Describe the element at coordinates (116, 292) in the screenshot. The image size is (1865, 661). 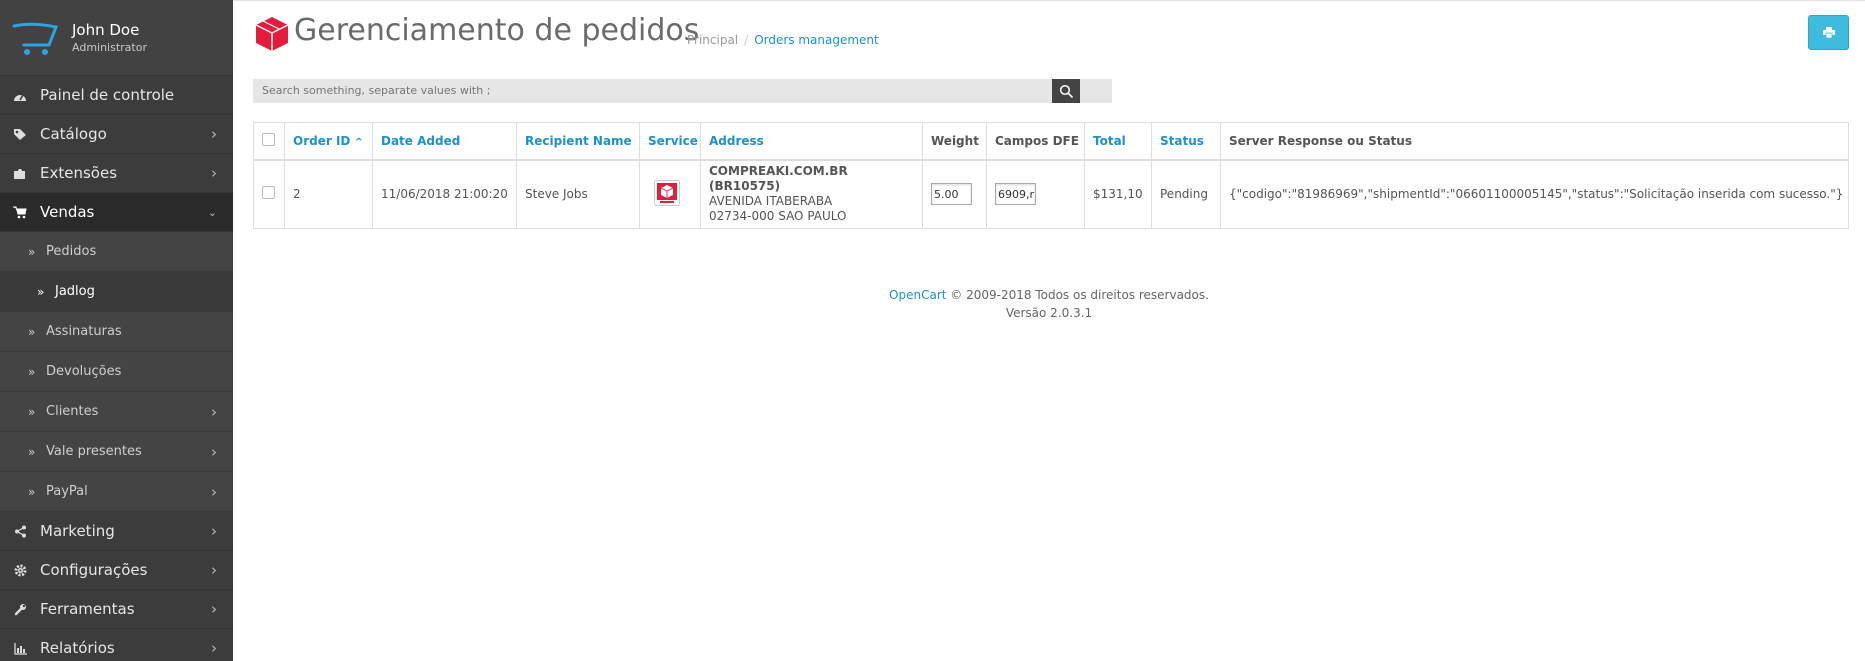
I see `nav-jadlog: » Jadlog` at that location.